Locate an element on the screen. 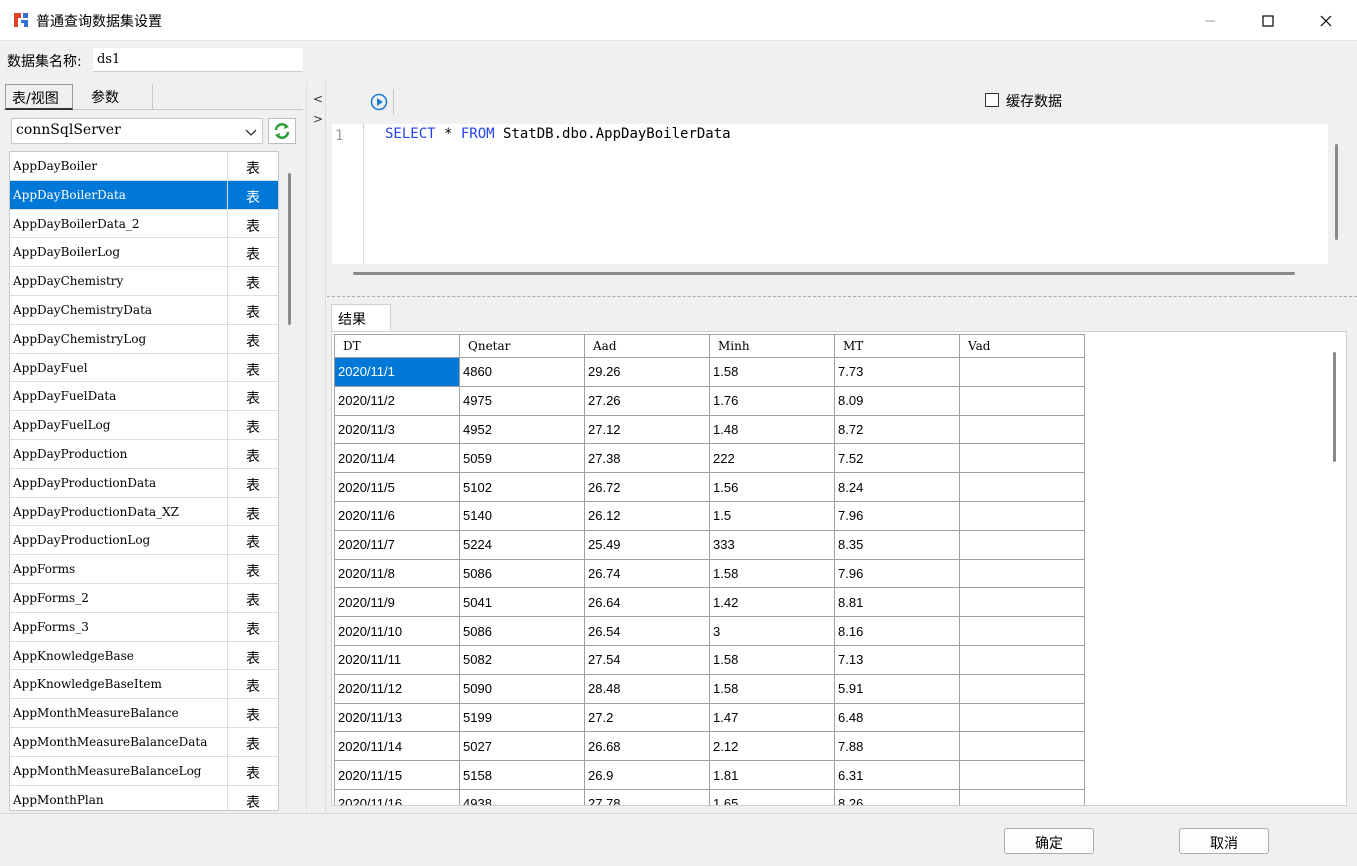 This screenshot has width=1357, height=866. grid-cell: 1.5 is located at coordinates (772, 515).